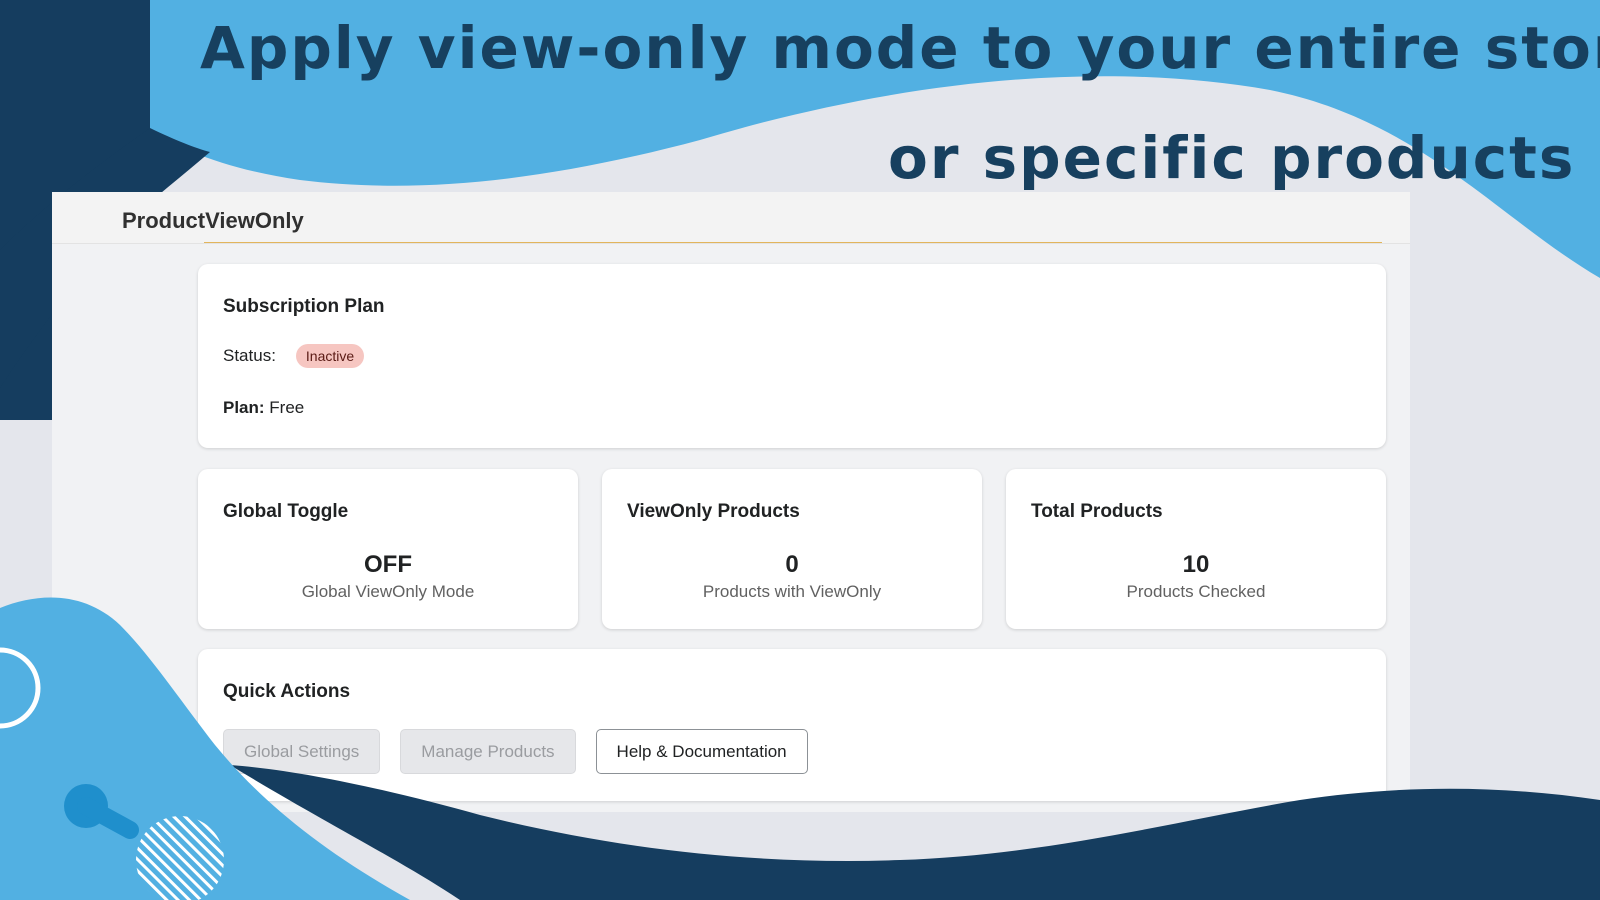  I want to click on quick-actions-title: Quick Actions, so click(287, 691).